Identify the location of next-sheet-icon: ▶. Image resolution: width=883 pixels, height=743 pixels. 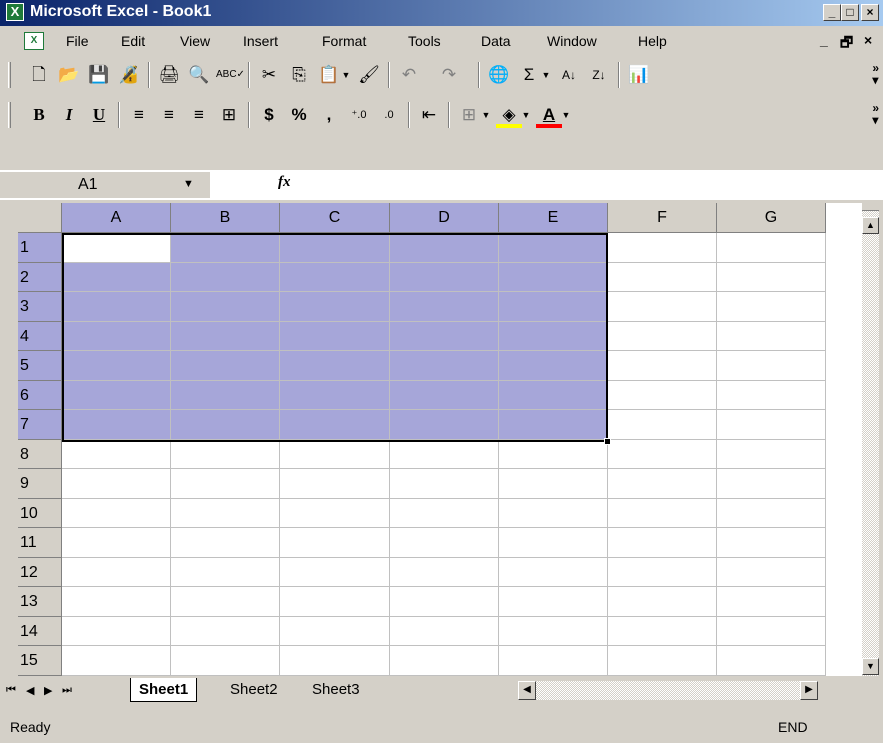
(48, 690).